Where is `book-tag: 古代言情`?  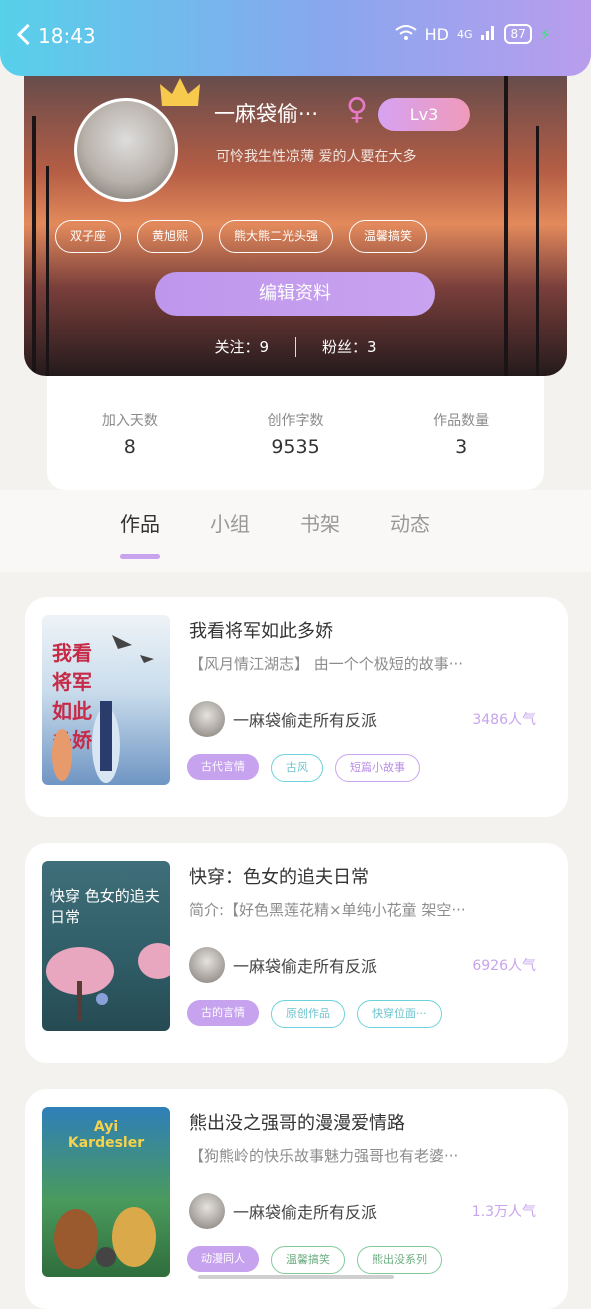 book-tag: 古代言情 is located at coordinates (223, 767).